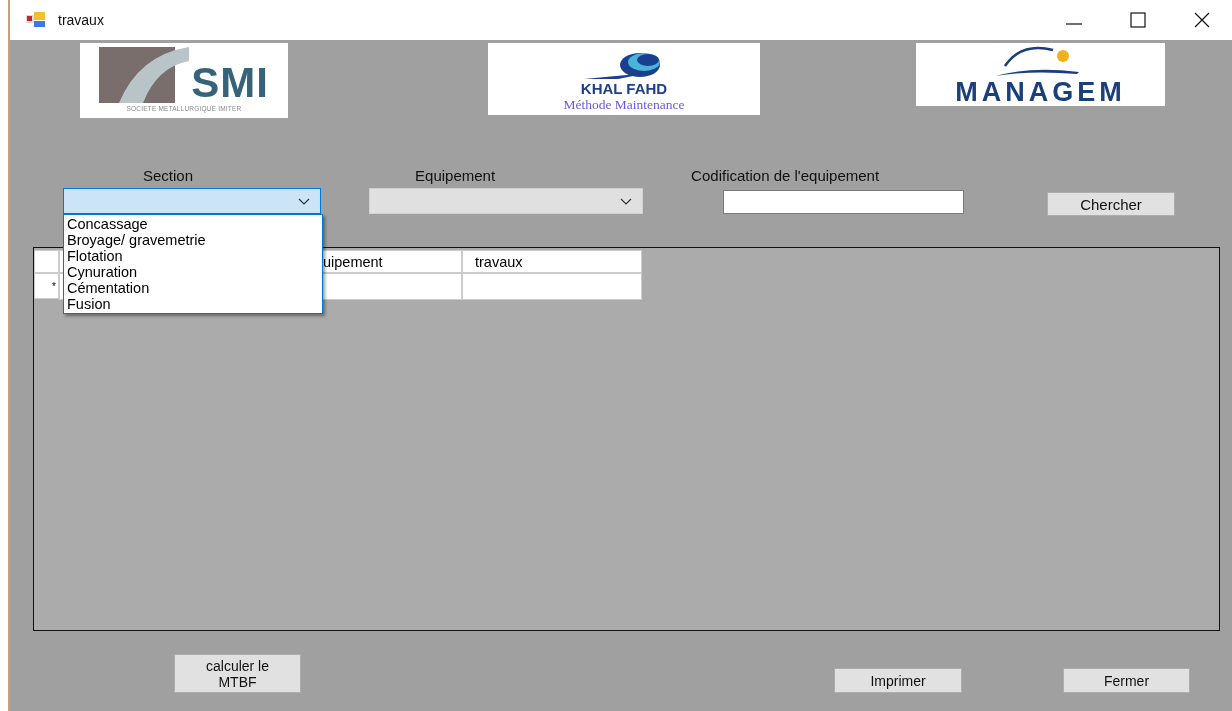 The width and height of the screenshot is (1232, 711). What do you see at coordinates (785, 175) in the screenshot?
I see `codification-label: Codification de l'equipement` at bounding box center [785, 175].